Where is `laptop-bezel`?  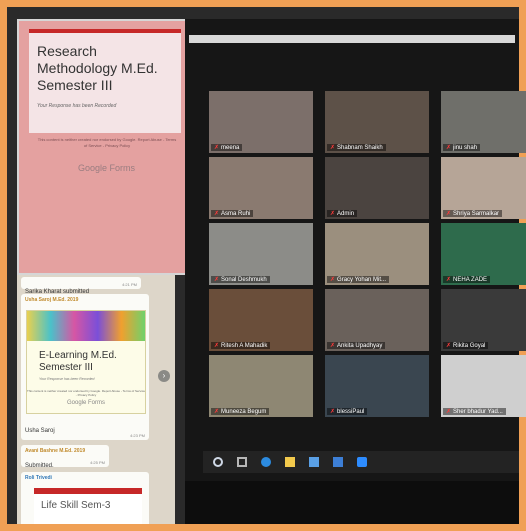
laptop-bezel is located at coordinates (352, 502).